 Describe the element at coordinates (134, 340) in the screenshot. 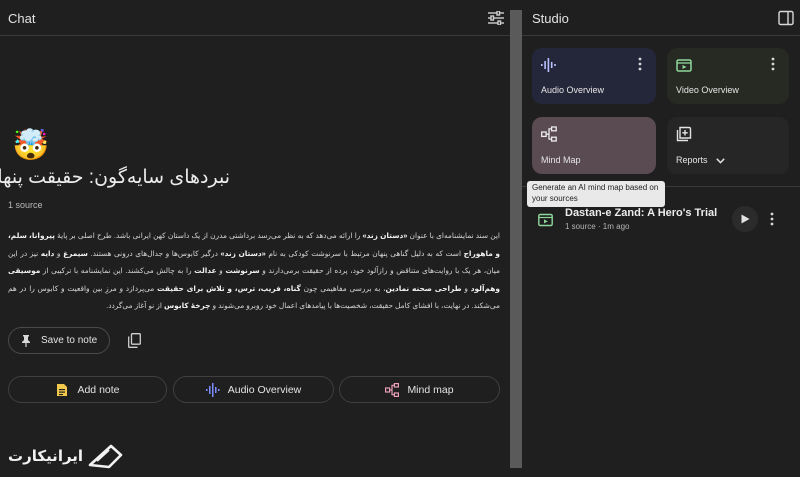

I see `copy-icon` at that location.